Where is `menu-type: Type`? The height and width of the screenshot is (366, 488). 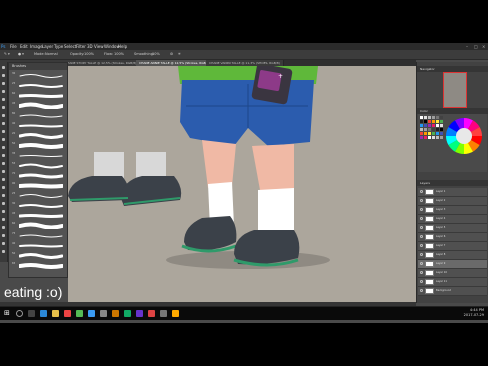 menu-type: Type is located at coordinates (58, 46).